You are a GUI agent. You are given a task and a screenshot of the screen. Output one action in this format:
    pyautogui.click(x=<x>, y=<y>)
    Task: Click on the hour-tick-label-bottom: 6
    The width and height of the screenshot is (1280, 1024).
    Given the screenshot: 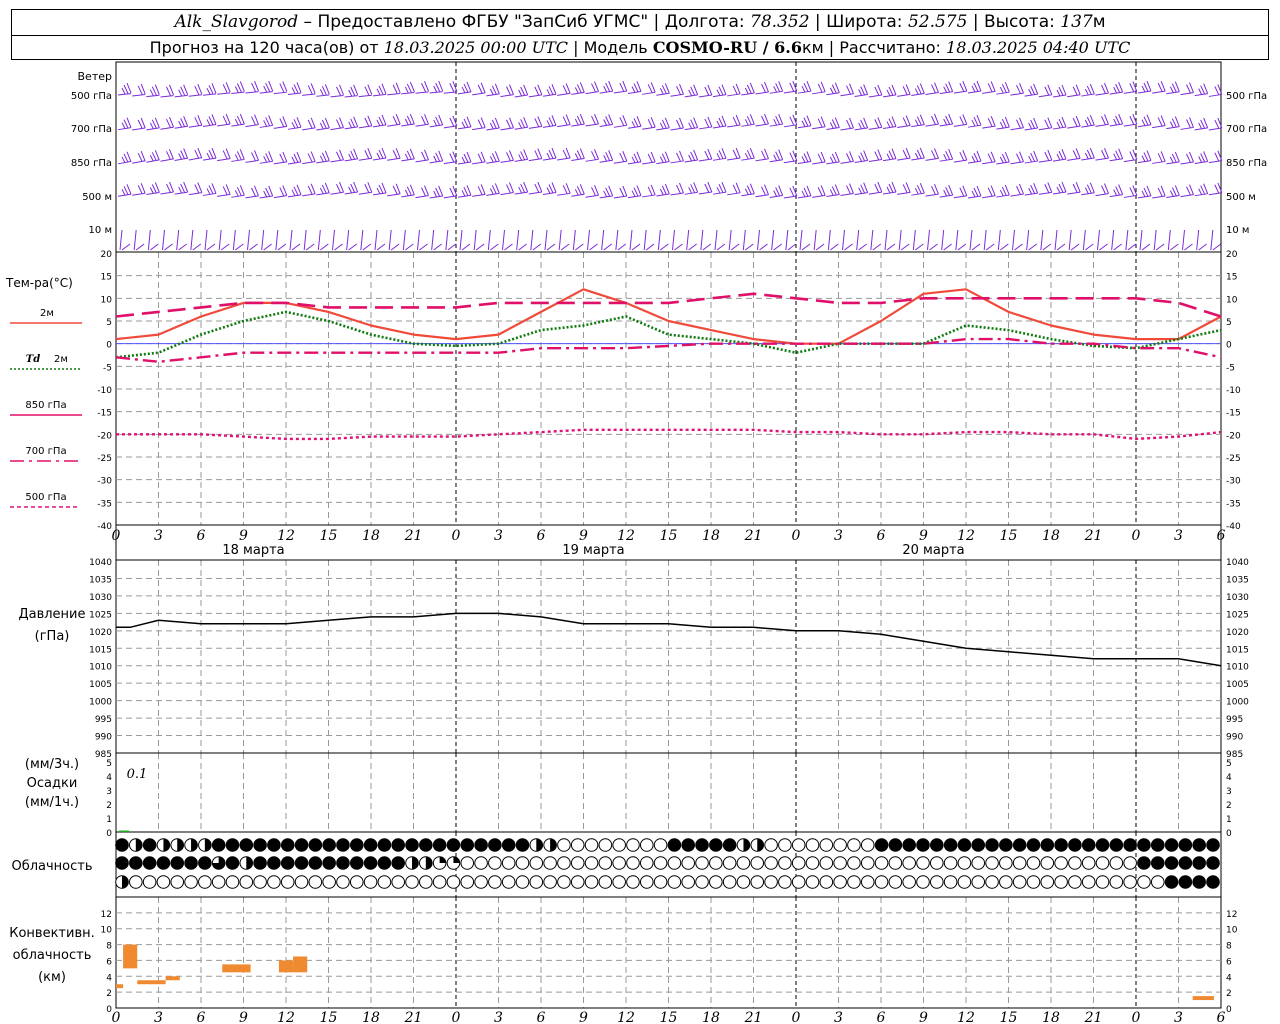 What is the action you would take?
    pyautogui.click(x=541, y=1017)
    